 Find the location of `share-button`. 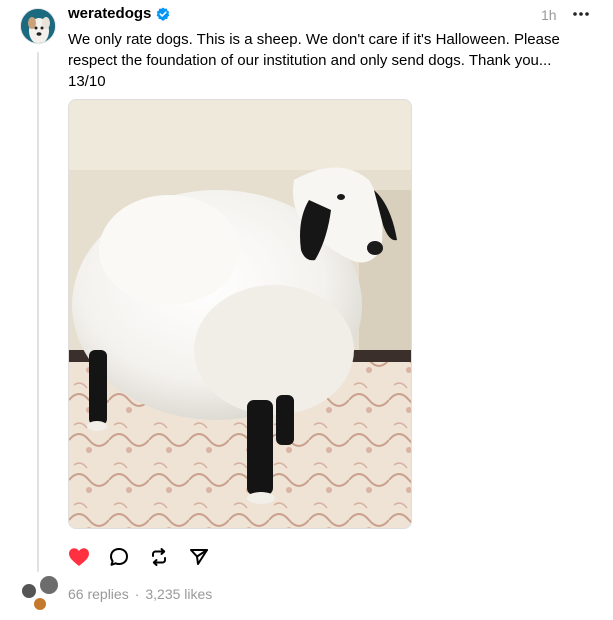

share-button is located at coordinates (199, 557).